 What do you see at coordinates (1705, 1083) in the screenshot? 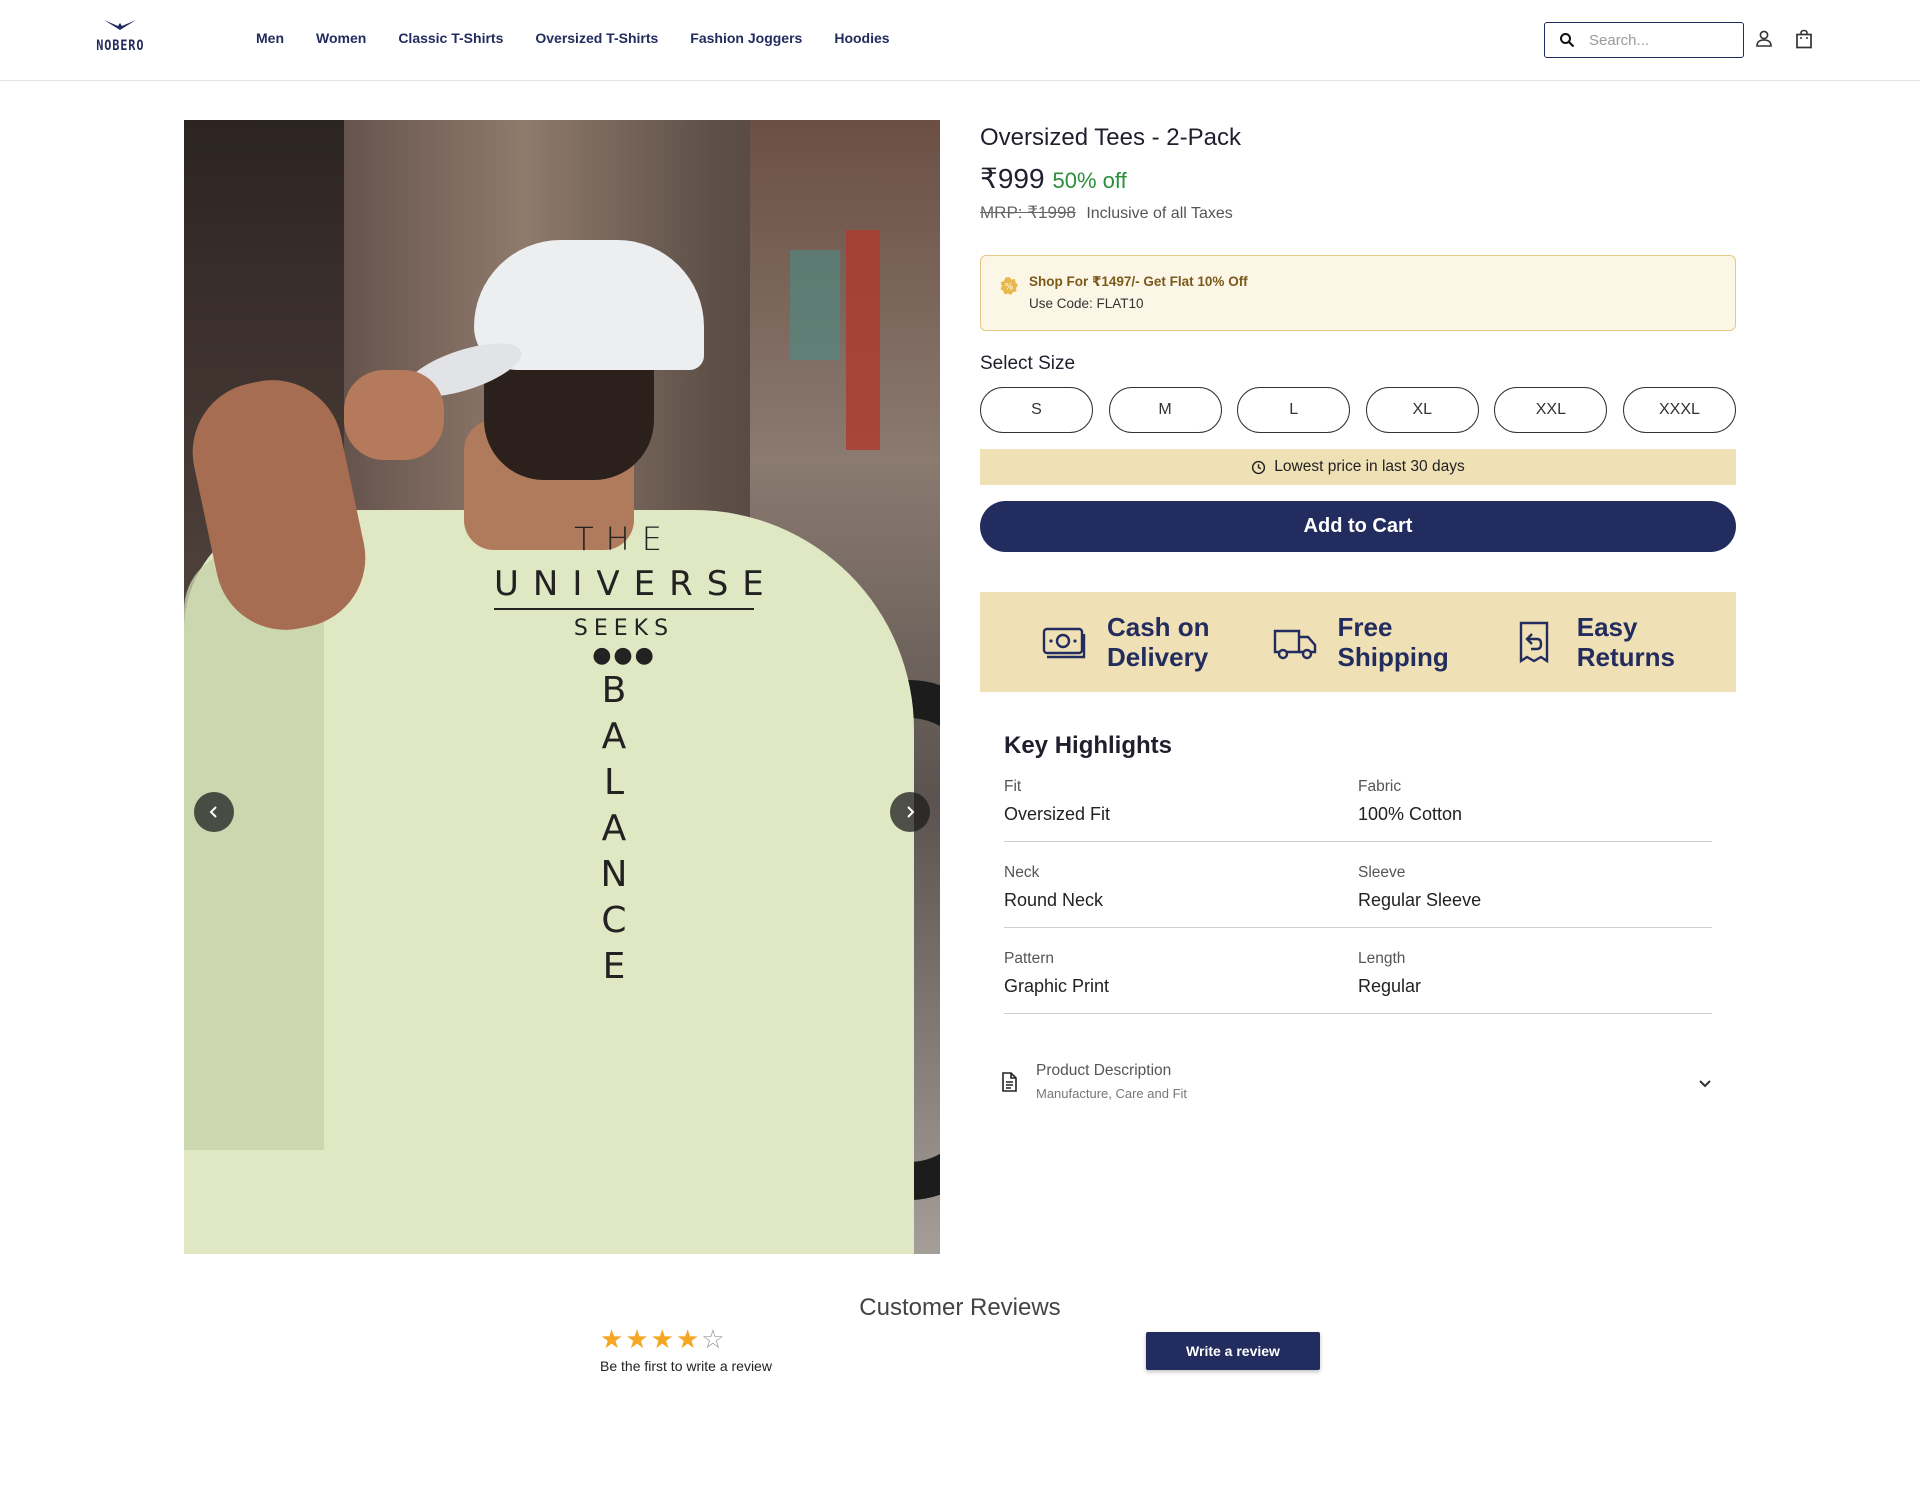
I see `chevron-down-icon` at bounding box center [1705, 1083].